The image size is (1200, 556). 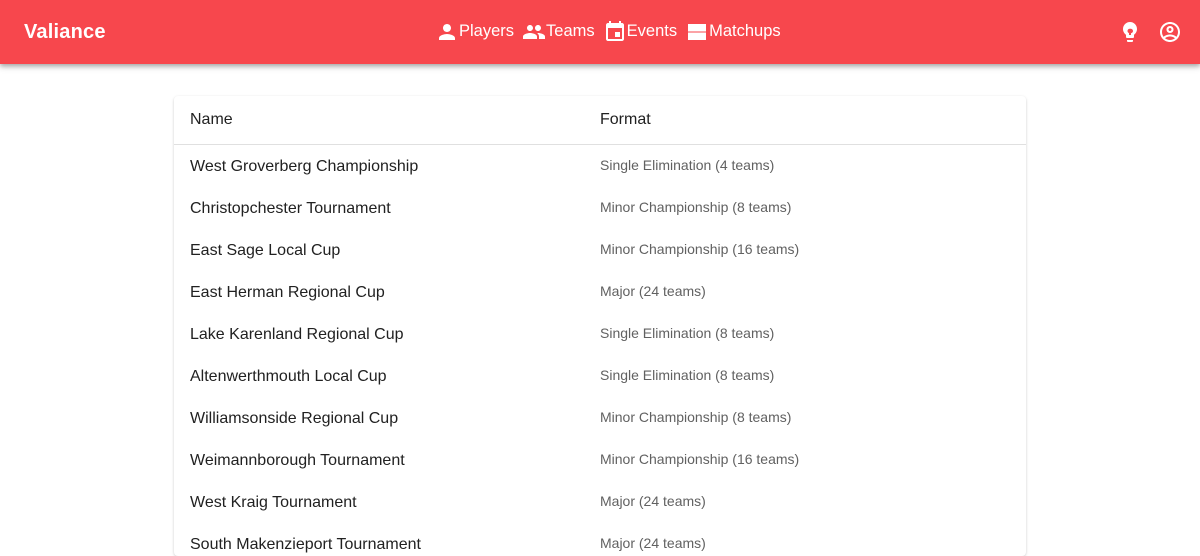 I want to click on people-icon, so click(x=534, y=32).